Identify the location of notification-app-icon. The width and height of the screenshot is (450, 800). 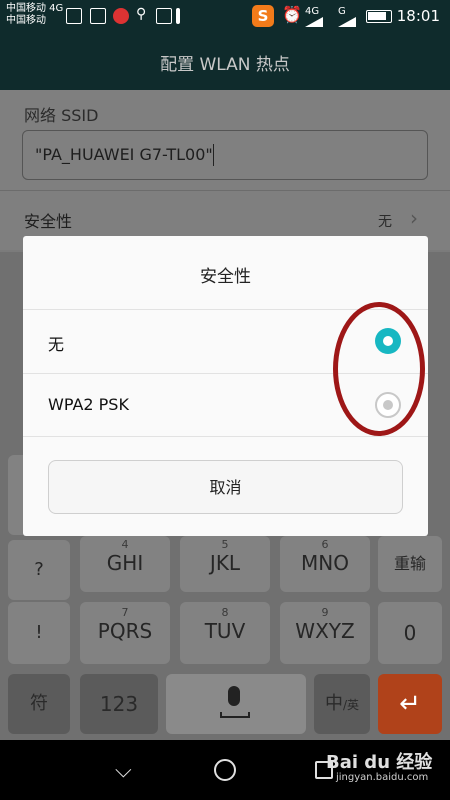
(74, 16).